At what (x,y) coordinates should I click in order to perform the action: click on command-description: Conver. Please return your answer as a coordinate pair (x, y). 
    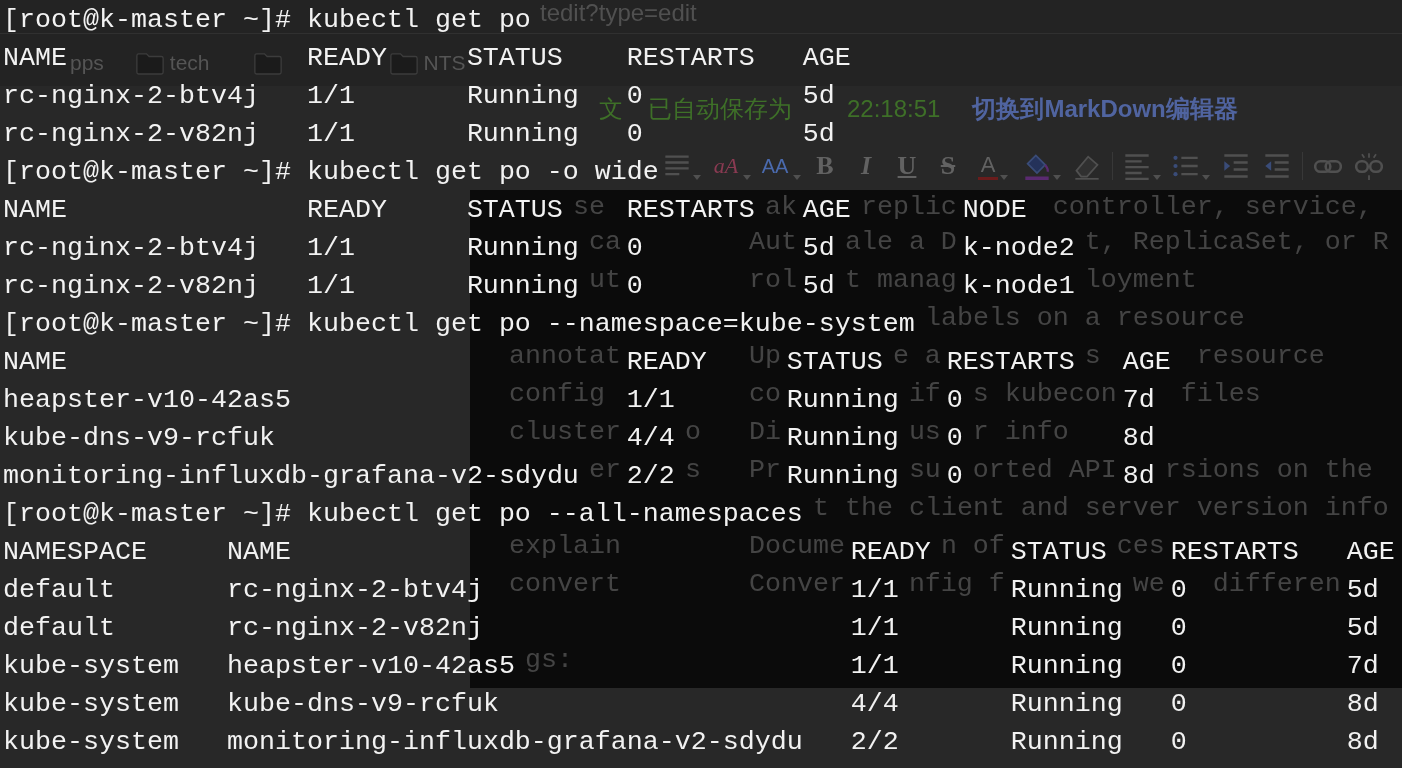
    Looking at the image, I should click on (796, 584).